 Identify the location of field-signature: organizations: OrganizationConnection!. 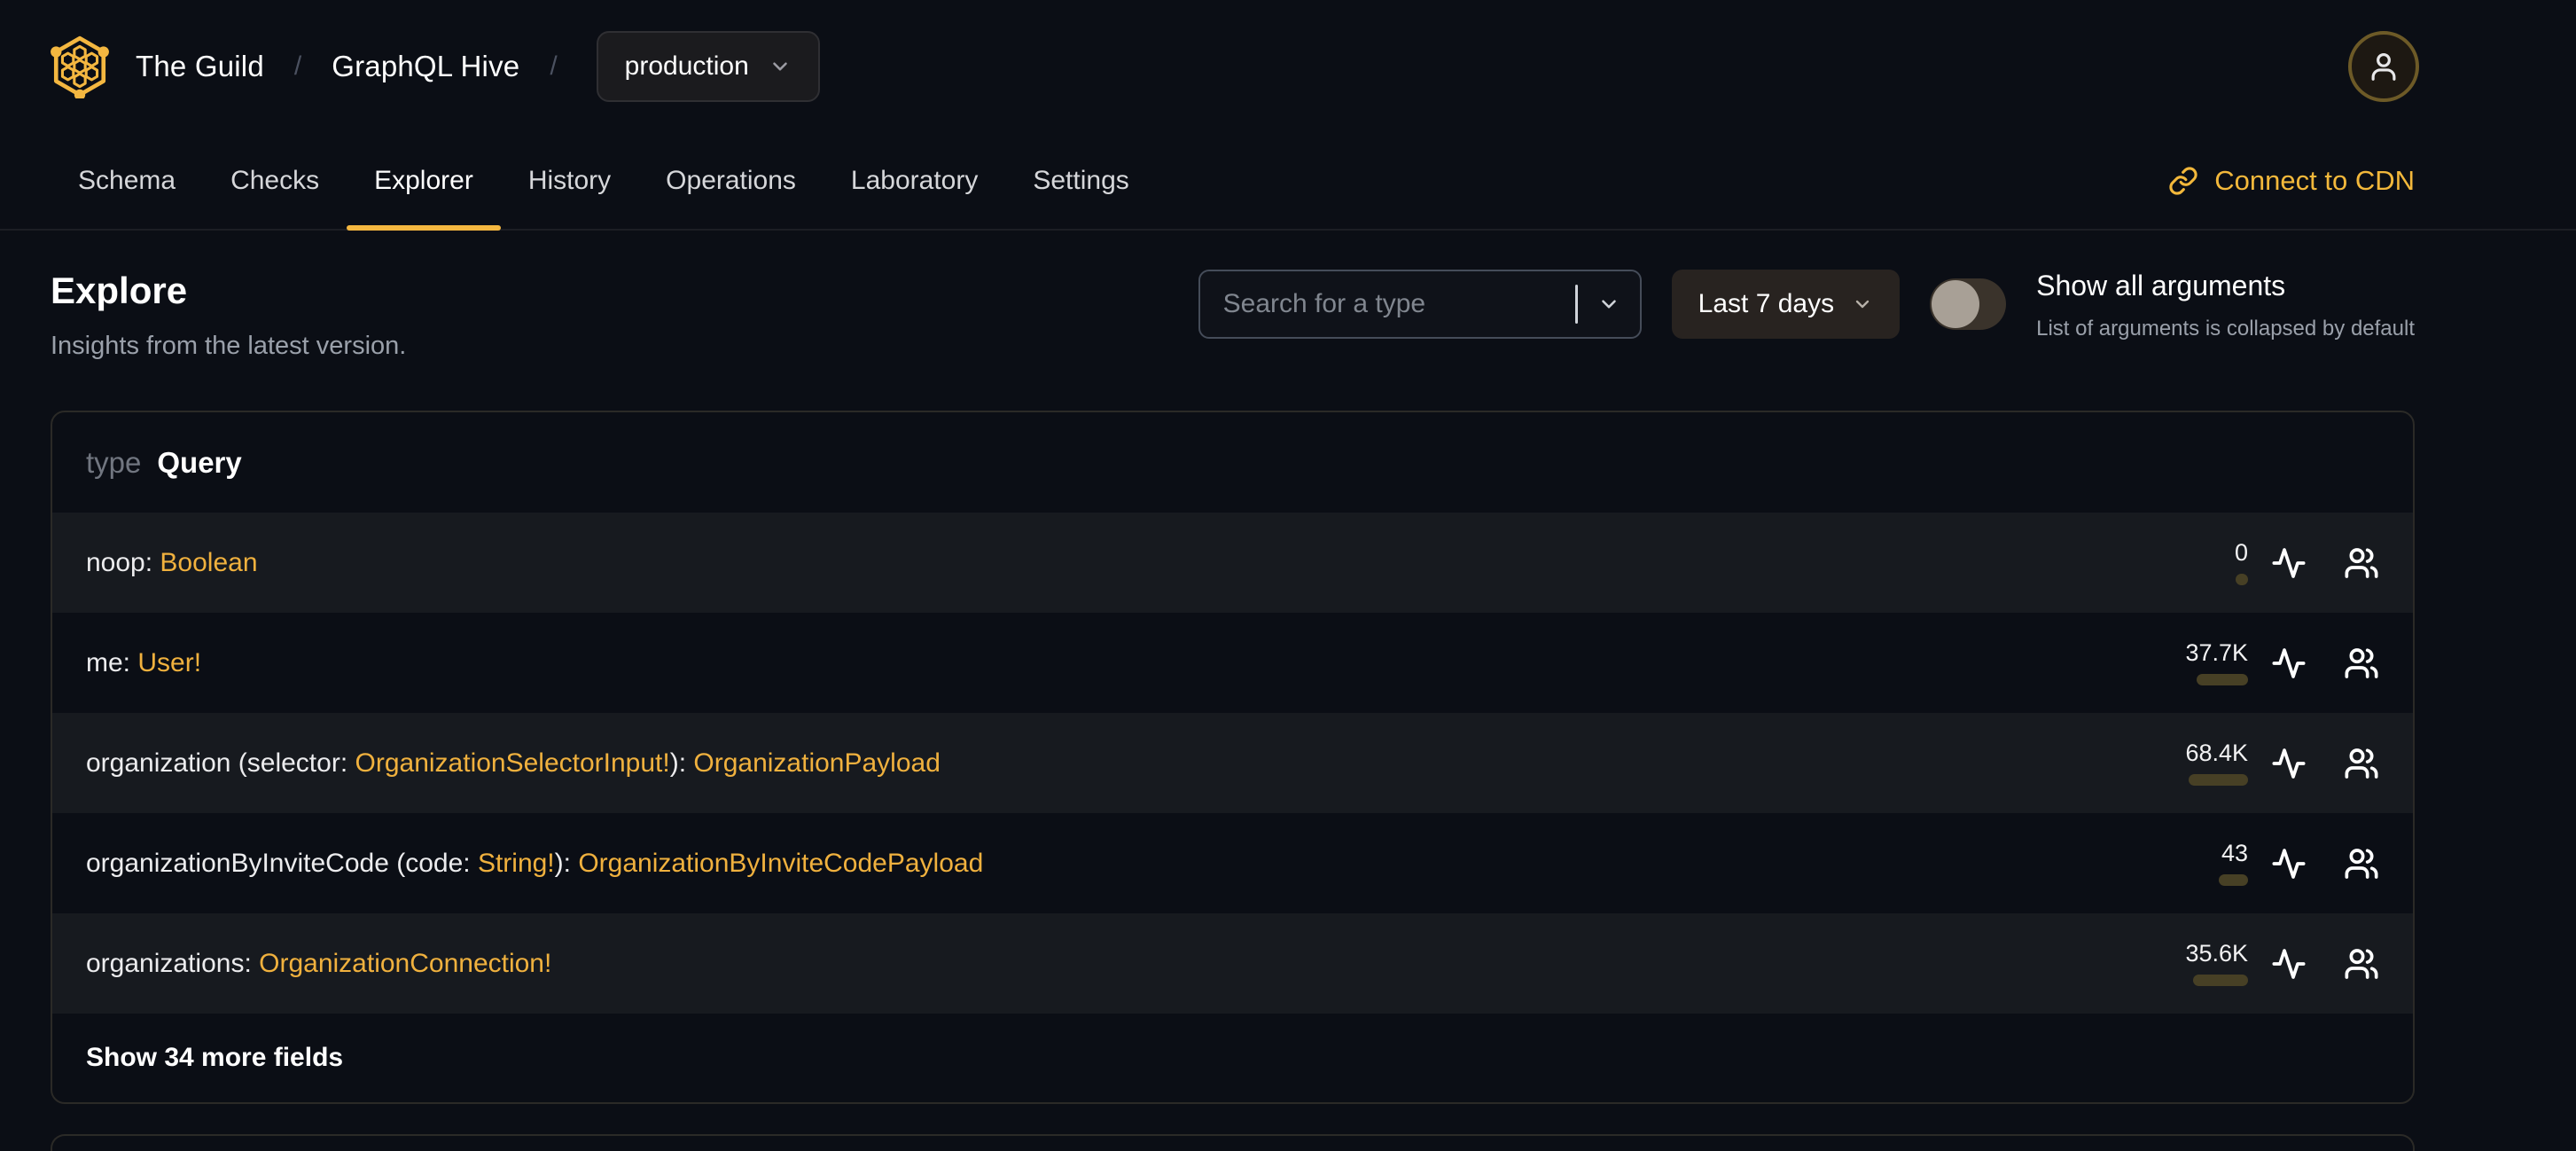
(1135, 964).